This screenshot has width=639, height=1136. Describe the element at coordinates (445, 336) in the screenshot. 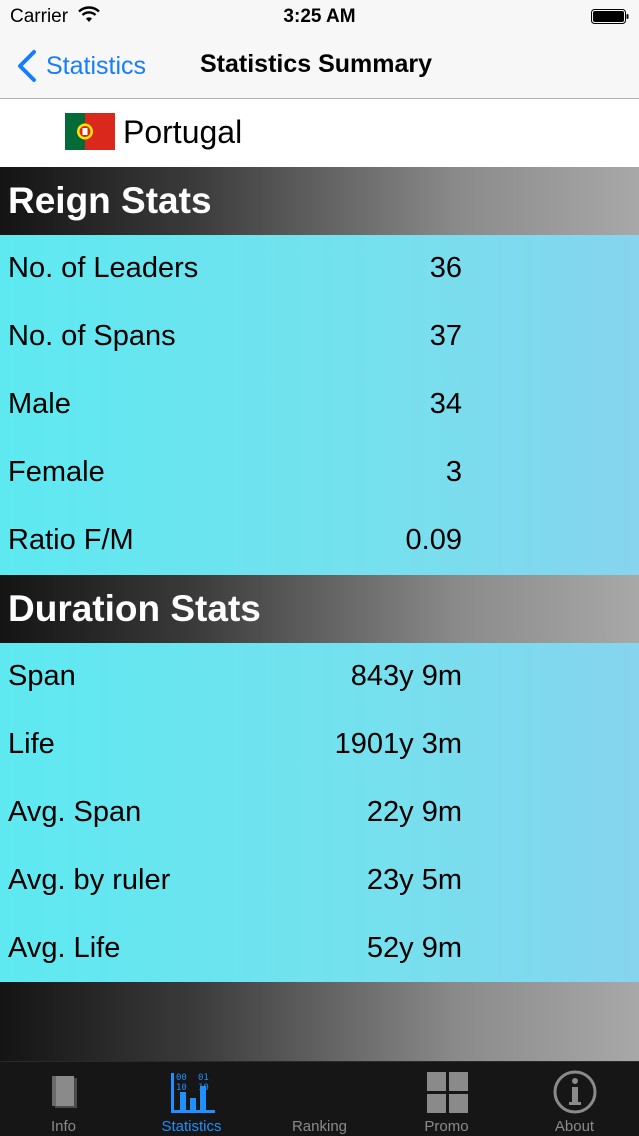

I see `stat-value: 37` at that location.